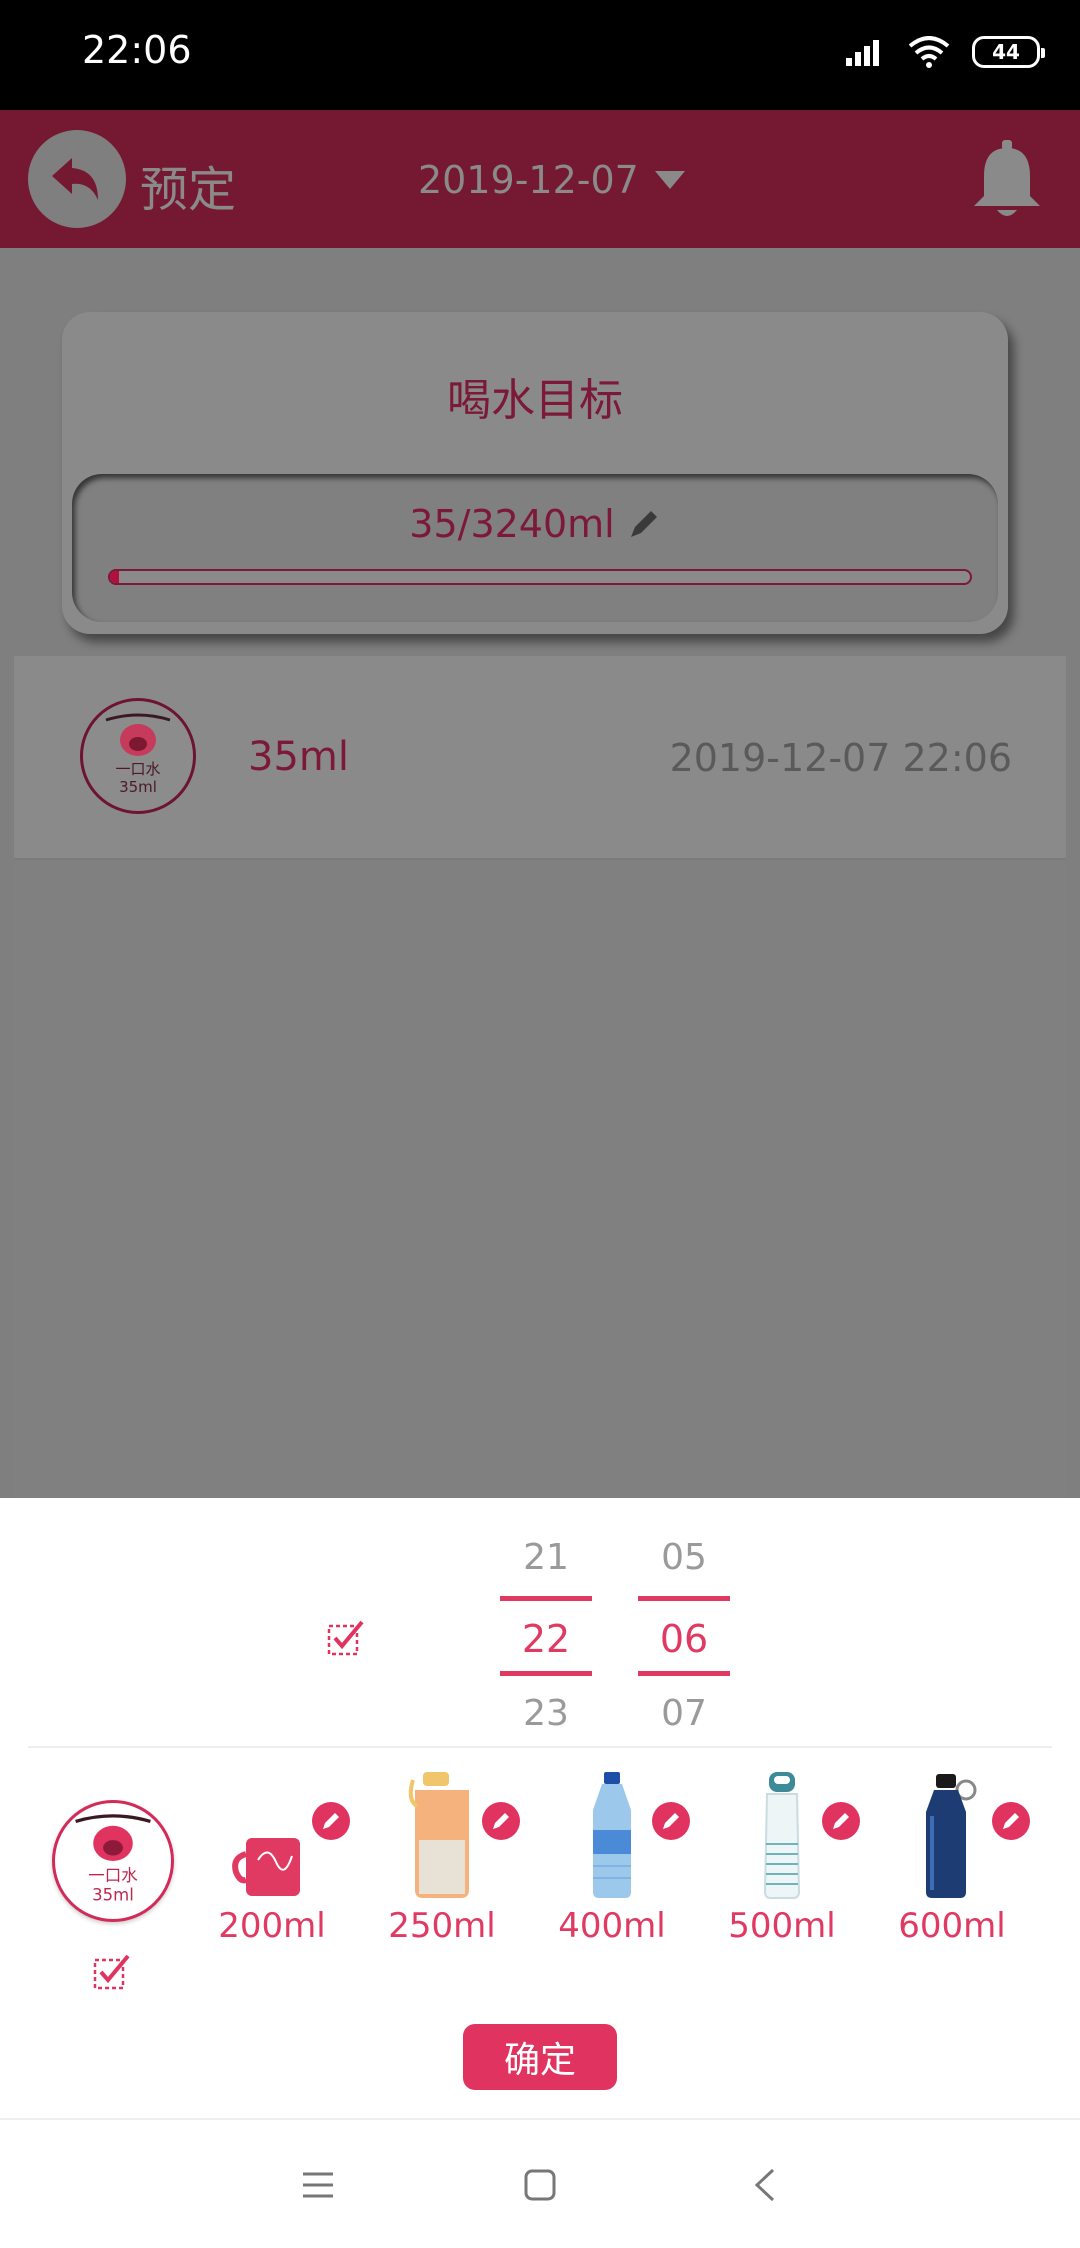 The height and width of the screenshot is (2248, 1080). I want to click on goal-amount: 35/3240ml, so click(535, 524).